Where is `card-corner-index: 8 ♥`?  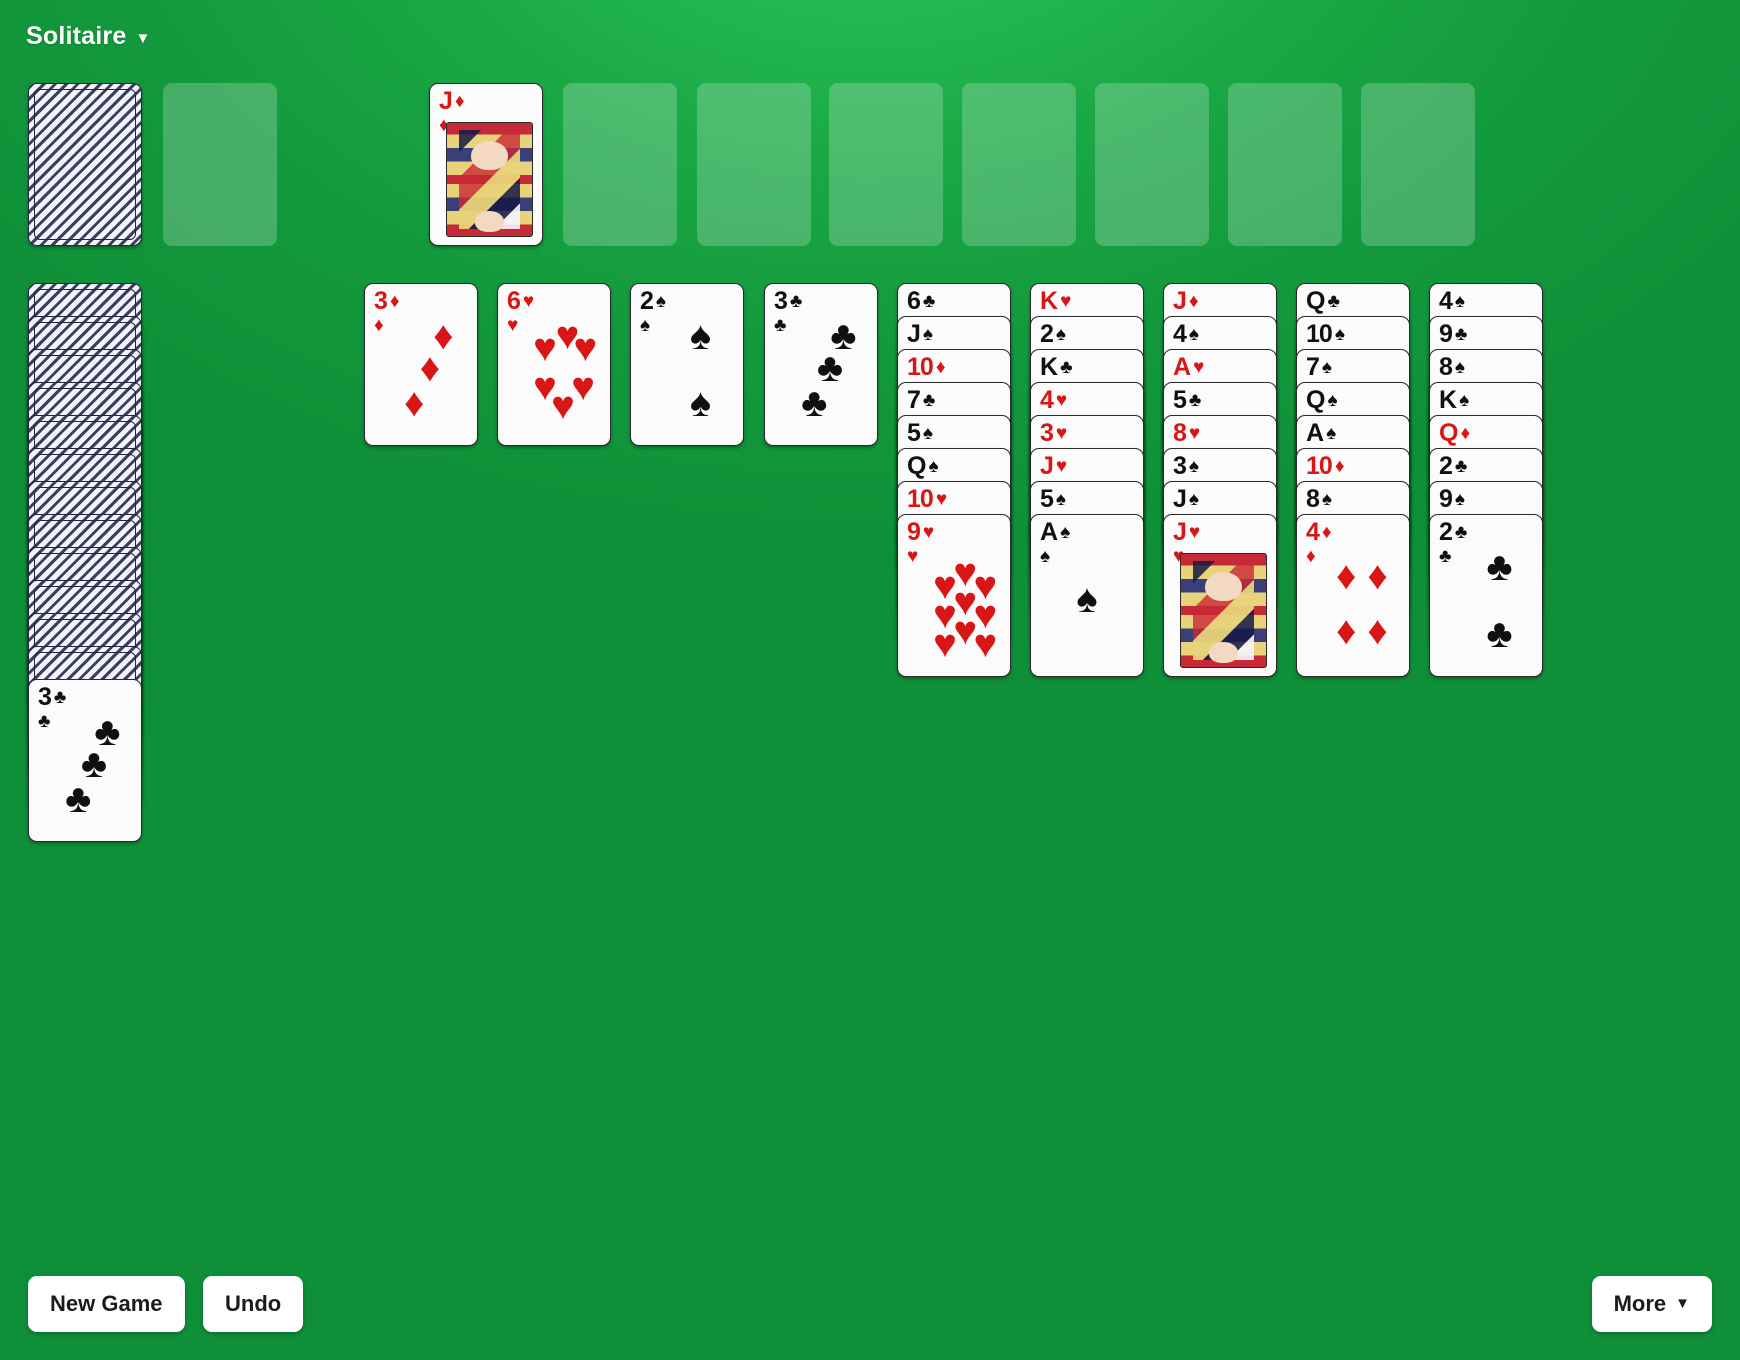
card-corner-index: 8 ♥ is located at coordinates (1186, 433).